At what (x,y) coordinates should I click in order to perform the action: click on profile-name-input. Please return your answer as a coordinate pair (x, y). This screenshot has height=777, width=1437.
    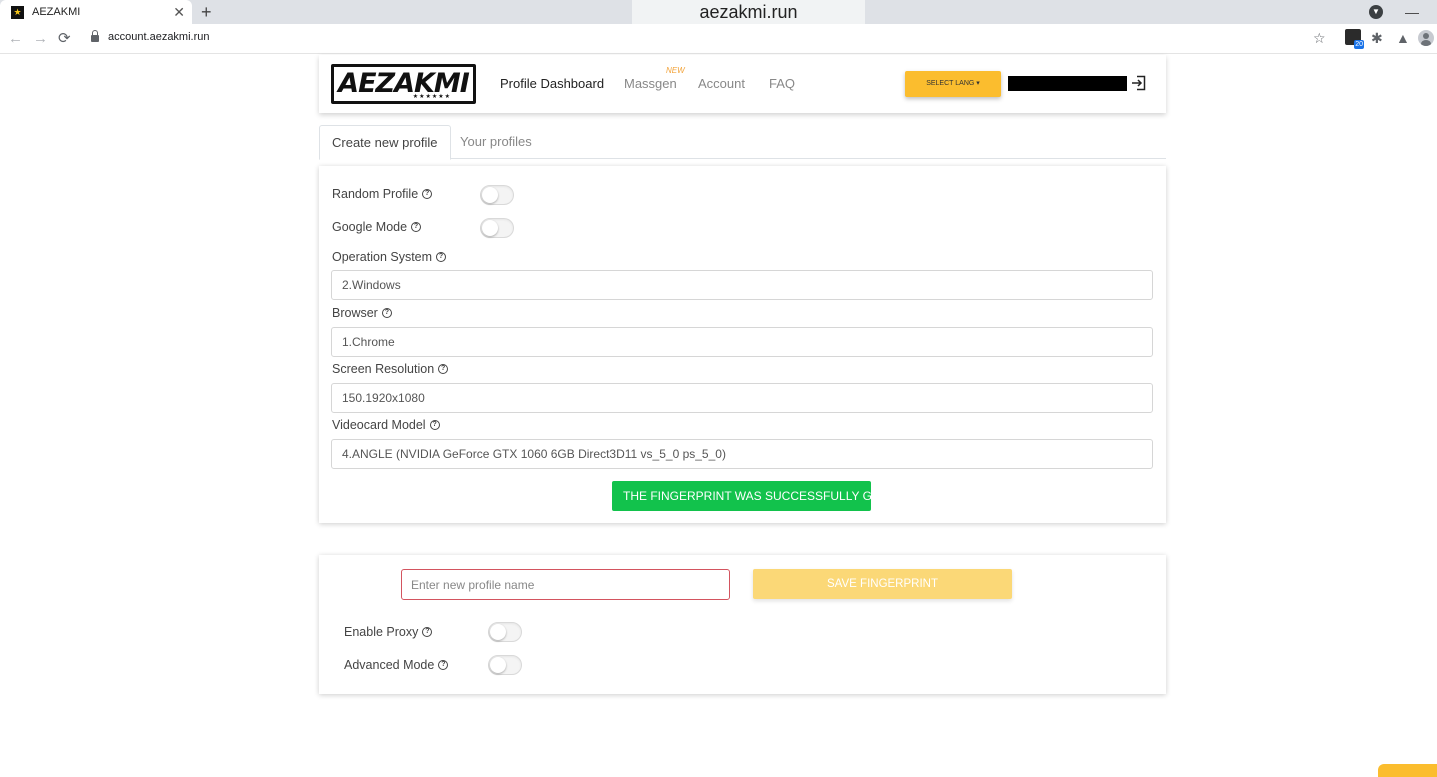
    Looking at the image, I should click on (565, 584).